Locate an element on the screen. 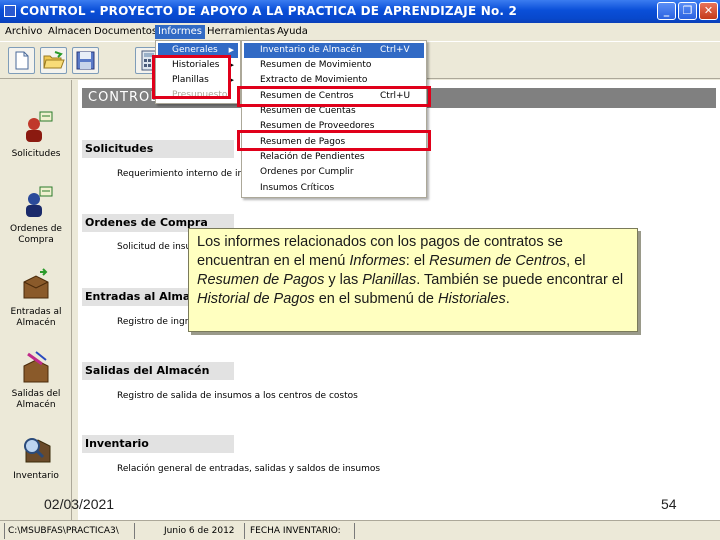 The width and height of the screenshot is (720, 540). submenu-item-inventario-almacen: Inventario de Almacén Ctrl+V is located at coordinates (334, 50).